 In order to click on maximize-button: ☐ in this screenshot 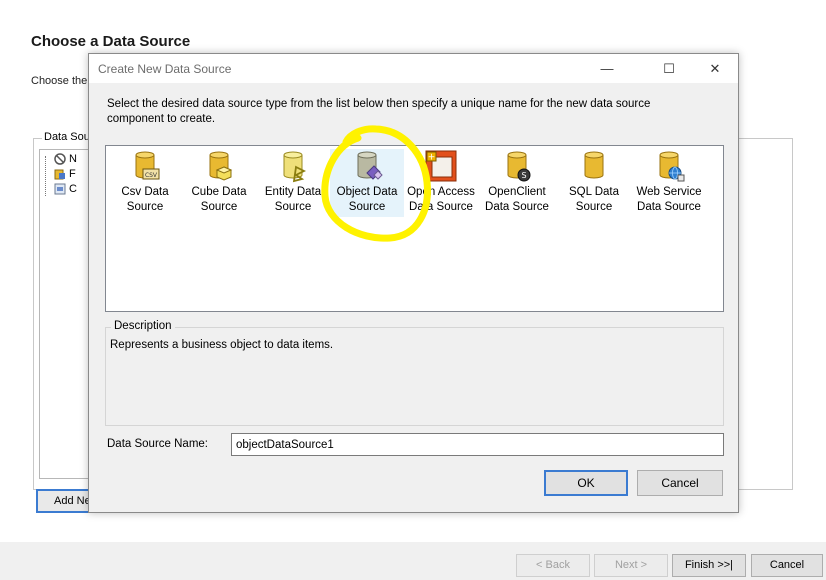, I will do `click(669, 68)`.